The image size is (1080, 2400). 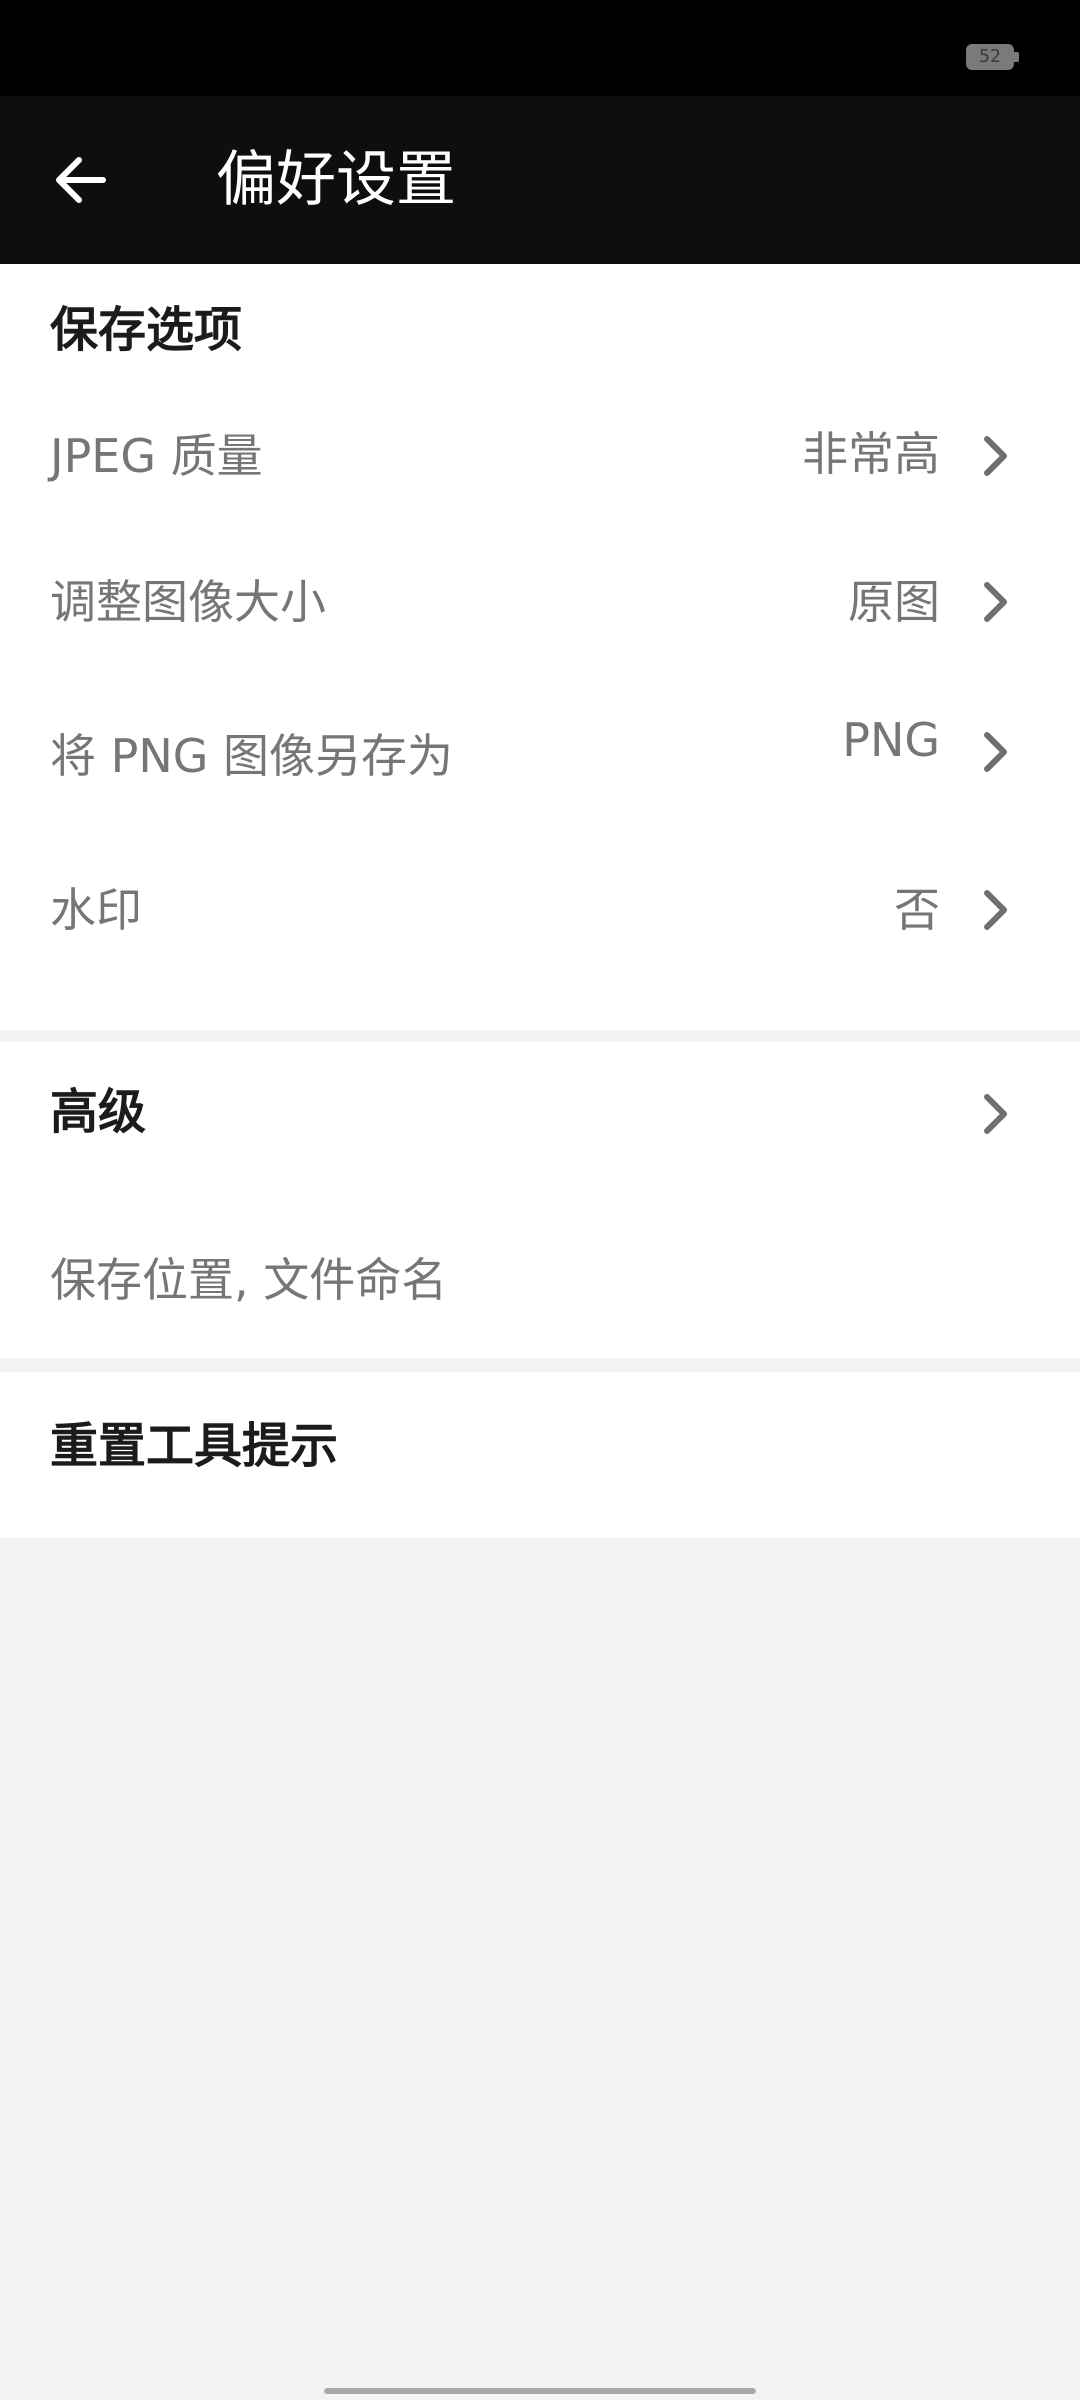 I want to click on advanced-subtitle: 保存位置, 文件命名, so click(x=249, y=1280).